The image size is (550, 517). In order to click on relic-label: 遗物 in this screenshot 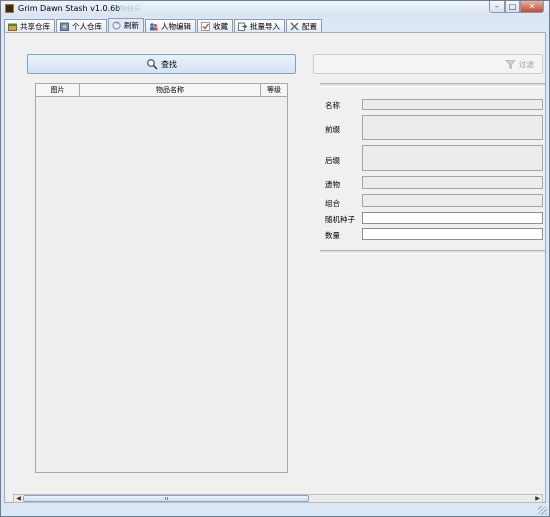, I will do `click(332, 184)`.